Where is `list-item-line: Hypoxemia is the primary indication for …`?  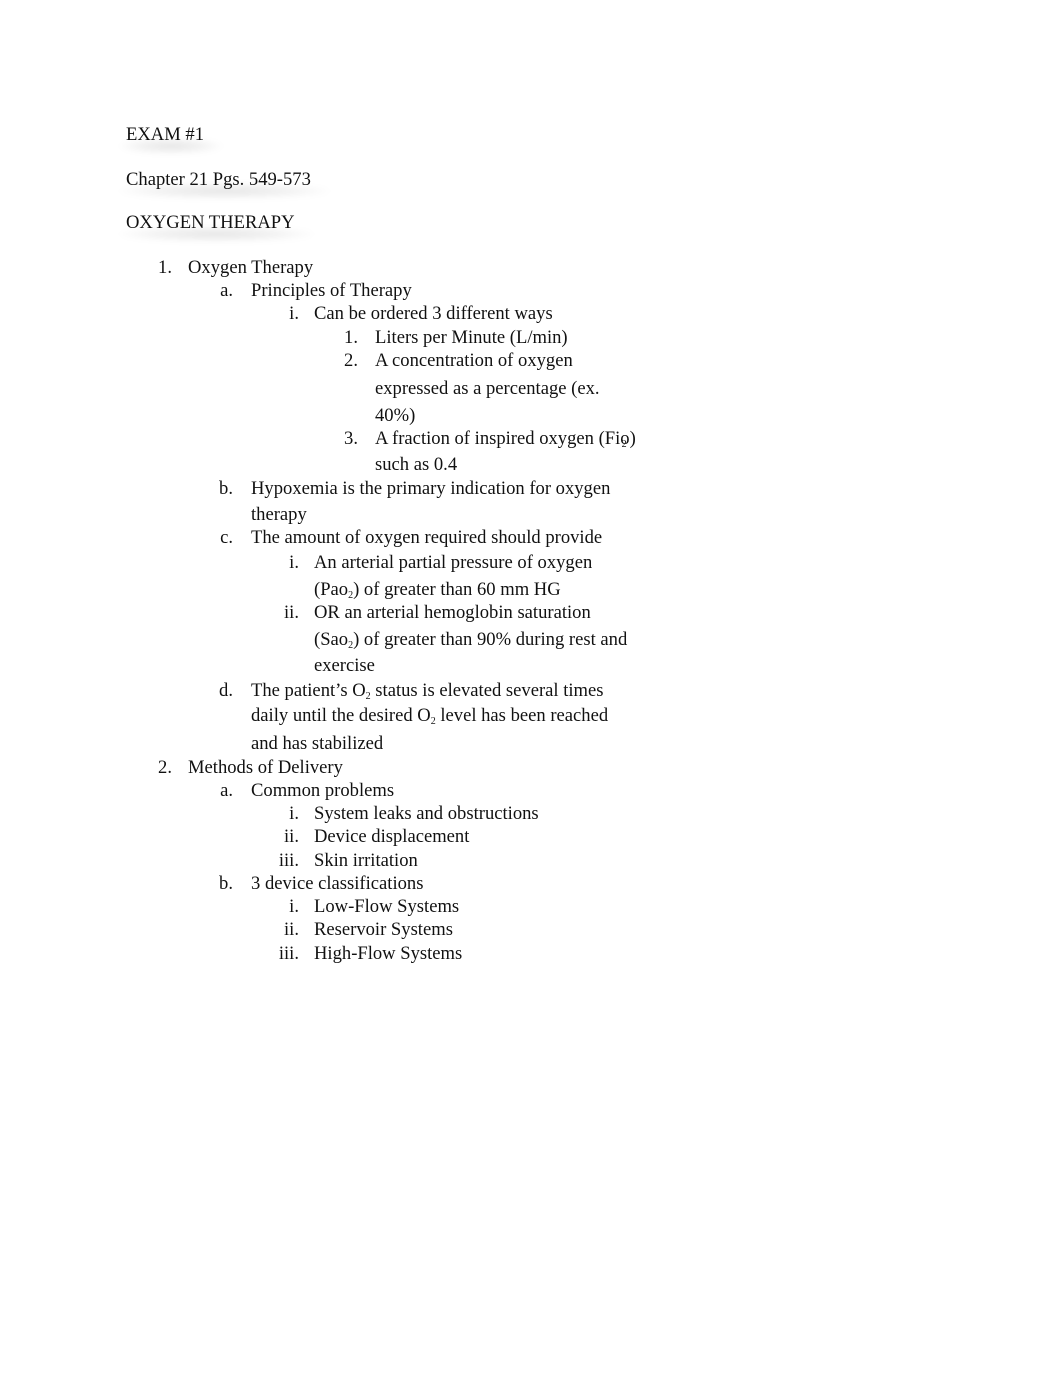 list-item-line: Hypoxemia is the primary indication for … is located at coordinates (431, 488).